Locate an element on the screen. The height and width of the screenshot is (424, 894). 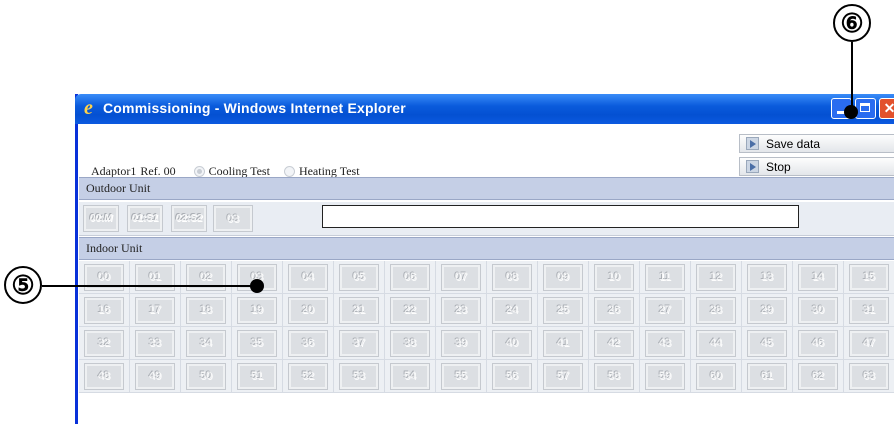
indoor-unit-button: 22 is located at coordinates (410, 310).